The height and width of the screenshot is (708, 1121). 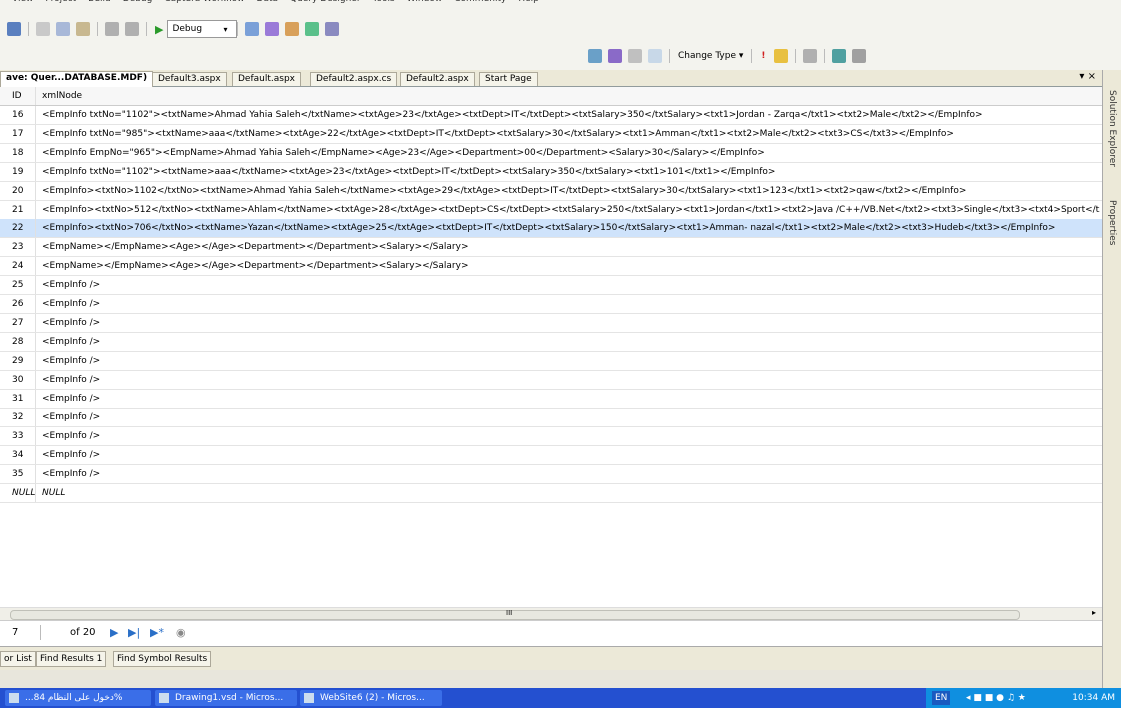 What do you see at coordinates (99, 2) in the screenshot?
I see `menu-item: Build` at bounding box center [99, 2].